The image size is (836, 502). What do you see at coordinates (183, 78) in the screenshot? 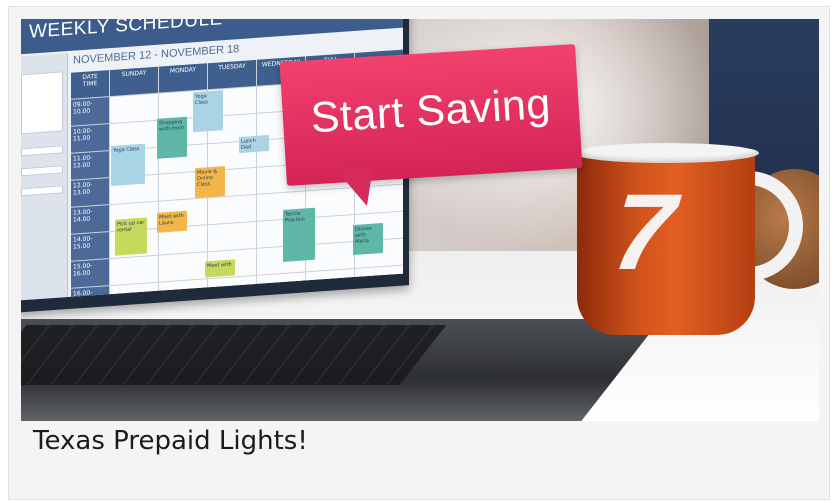
I see `day-header: MONDAY` at bounding box center [183, 78].